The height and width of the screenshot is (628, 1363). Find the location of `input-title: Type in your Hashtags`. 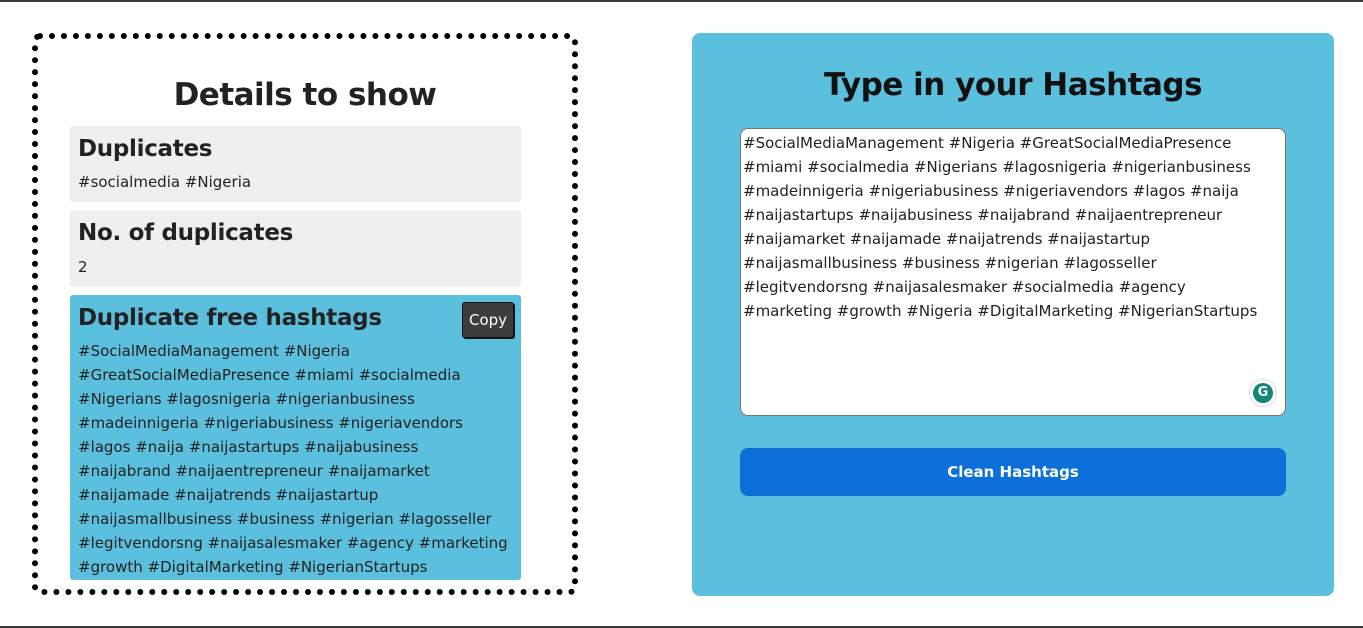

input-title: Type in your Hashtags is located at coordinates (1013, 85).